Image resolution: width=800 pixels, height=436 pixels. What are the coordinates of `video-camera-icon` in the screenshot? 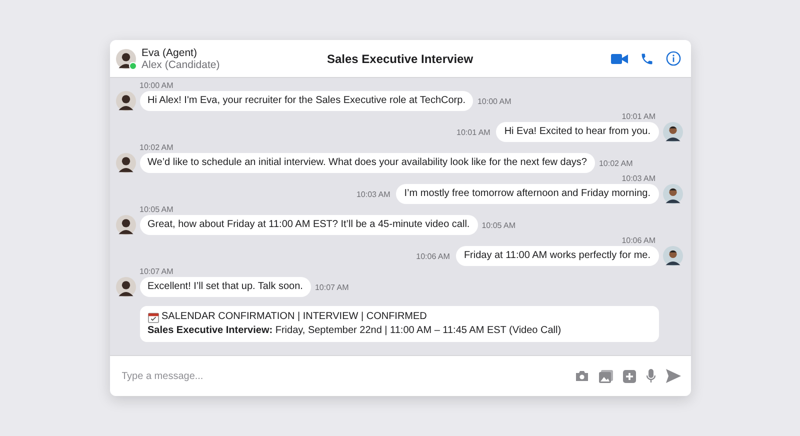 It's located at (619, 58).